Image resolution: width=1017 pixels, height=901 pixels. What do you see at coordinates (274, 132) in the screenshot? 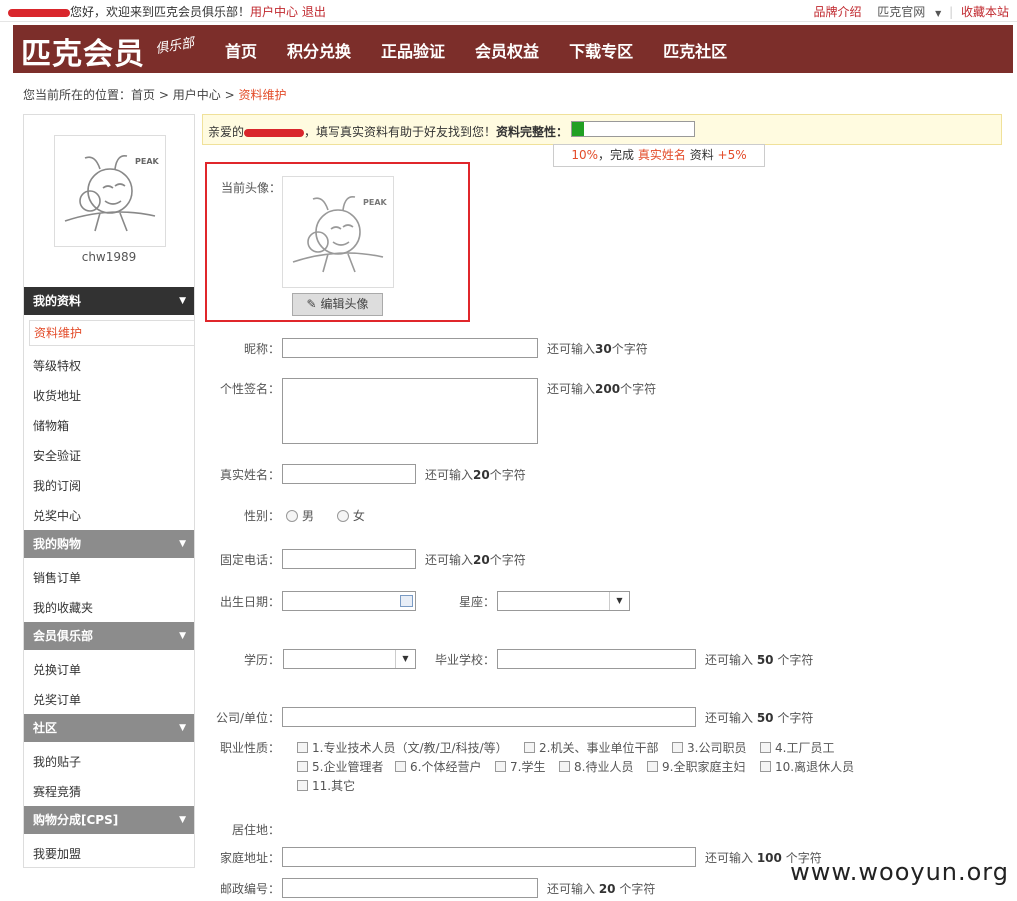
I see `redacted-username` at bounding box center [274, 132].